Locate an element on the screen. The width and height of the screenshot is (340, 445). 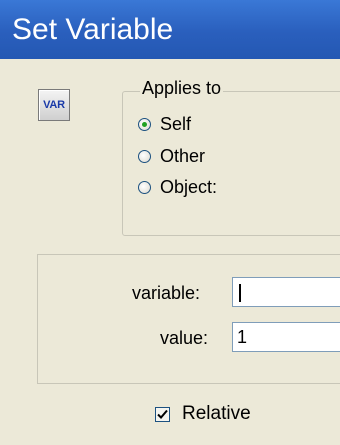
value-label: value: is located at coordinates (184, 338).